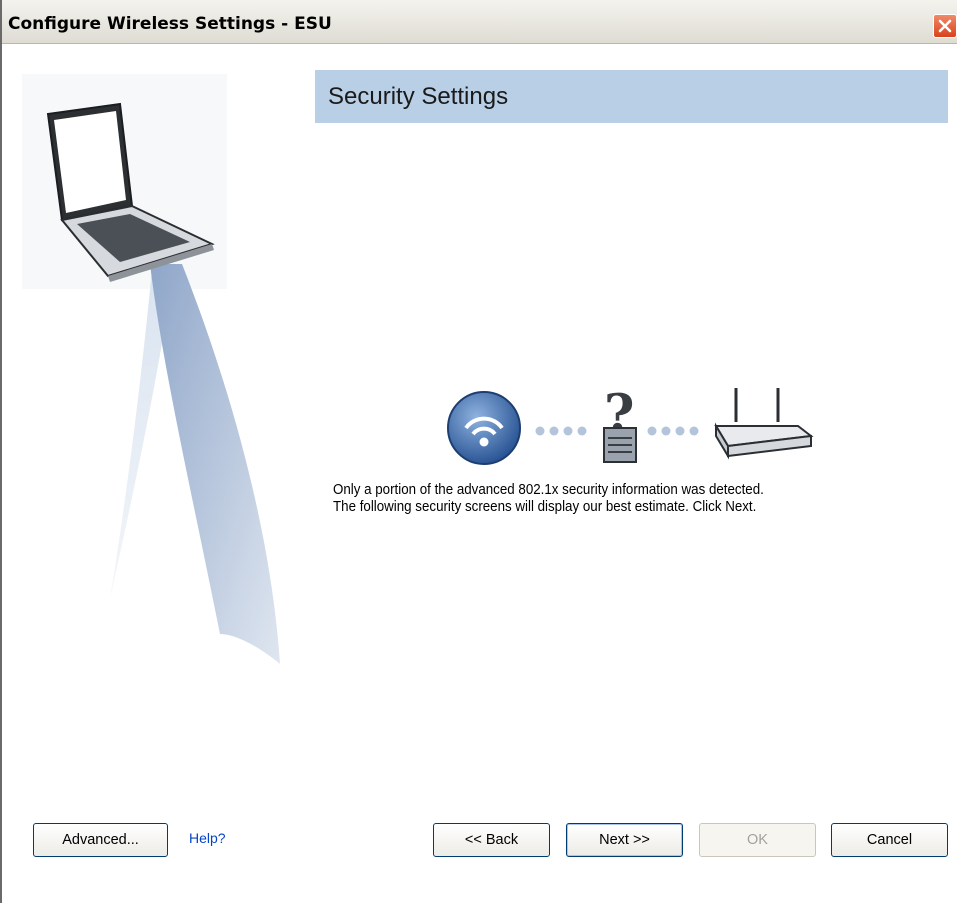 The width and height of the screenshot is (957, 903). What do you see at coordinates (207, 838) in the screenshot?
I see `help-link: Help?` at bounding box center [207, 838].